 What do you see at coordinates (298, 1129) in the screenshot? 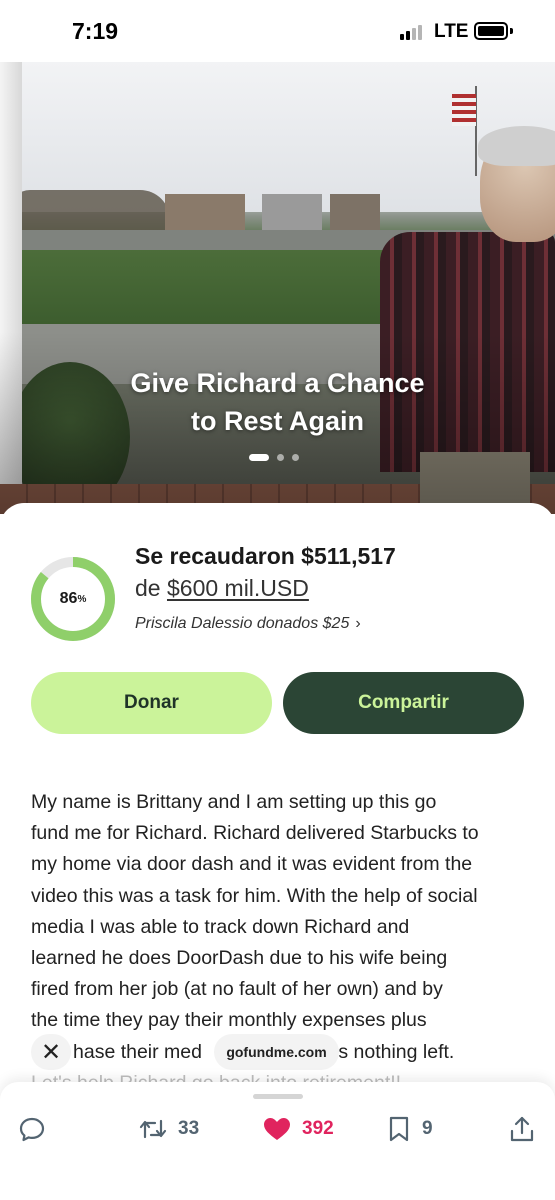
I see `like-button: 392` at bounding box center [298, 1129].